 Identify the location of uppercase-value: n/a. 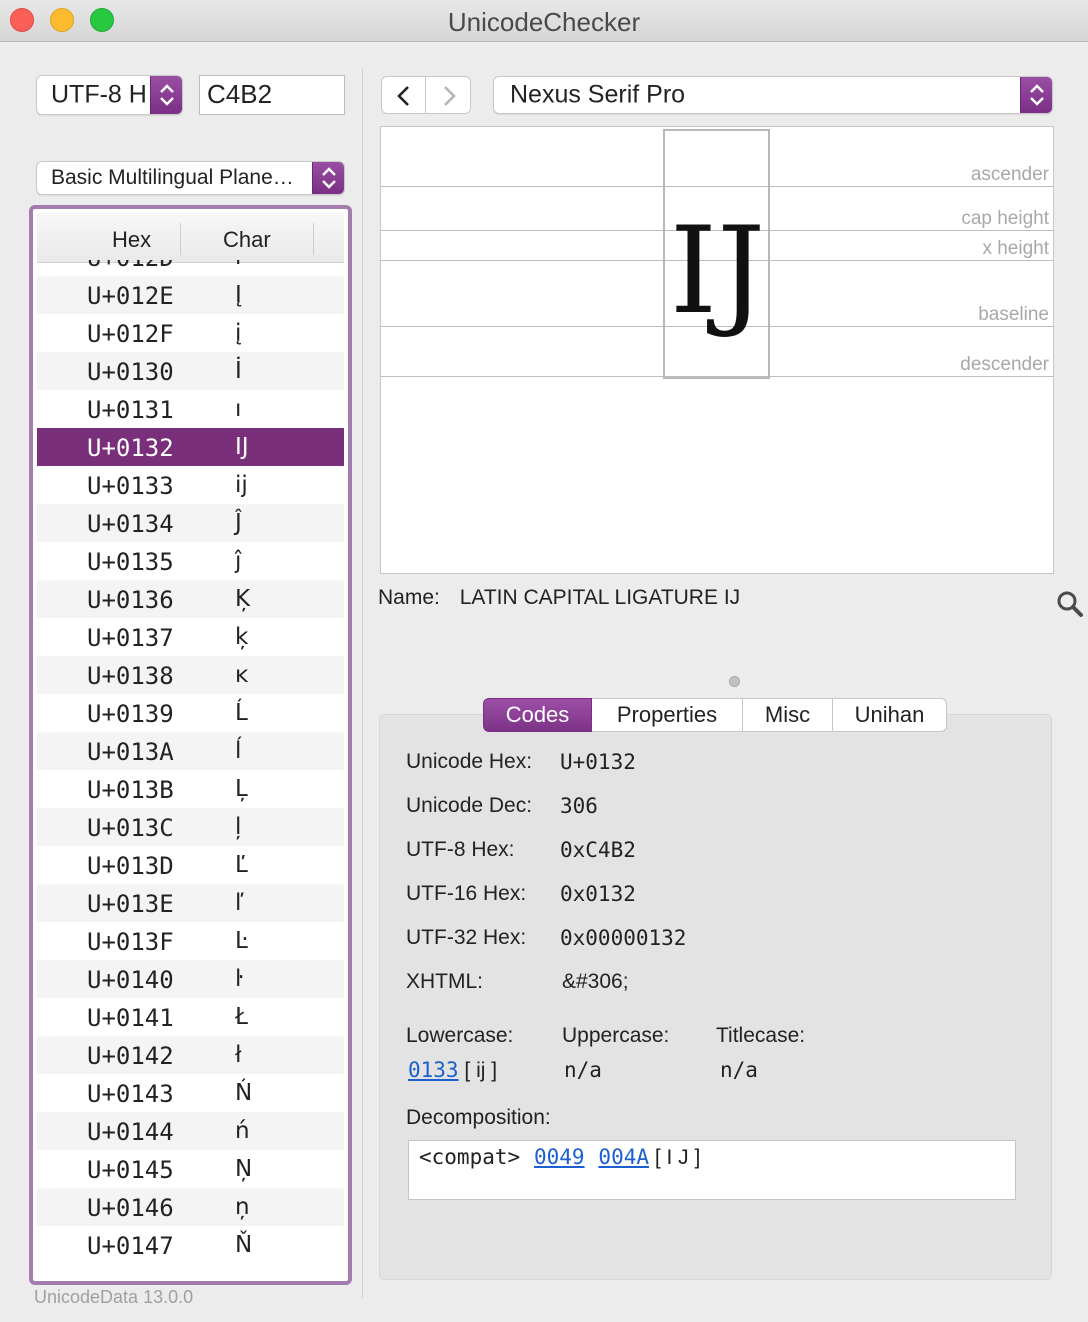
(583, 1070).